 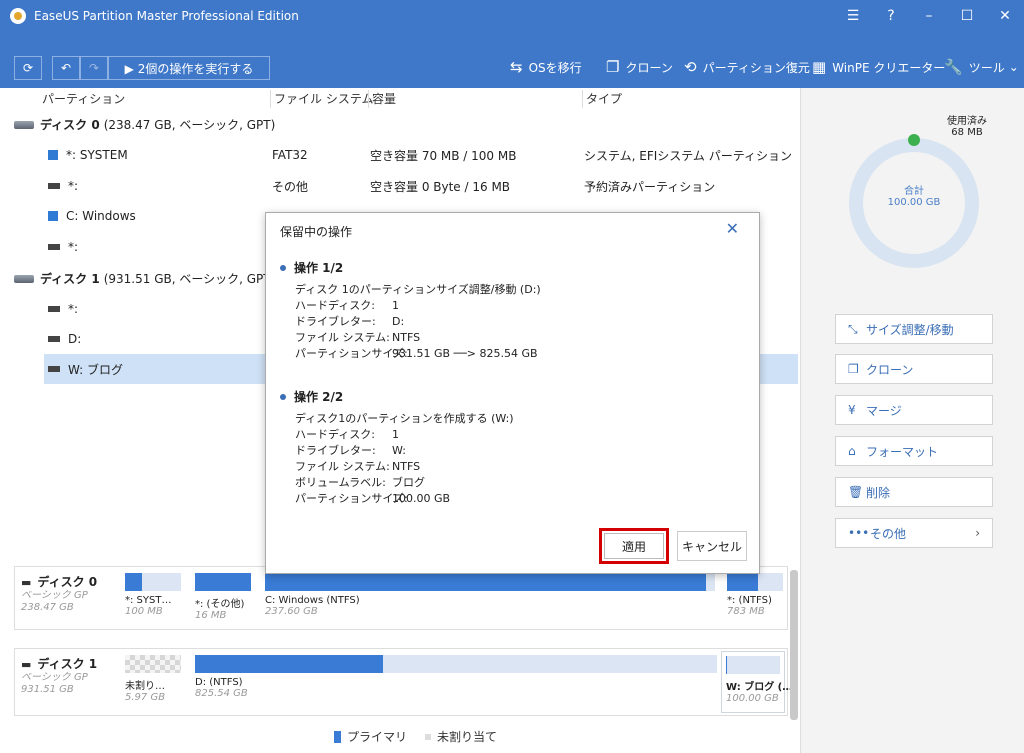 What do you see at coordinates (516, 67) in the screenshot?
I see `migrate-icon: ⇆` at bounding box center [516, 67].